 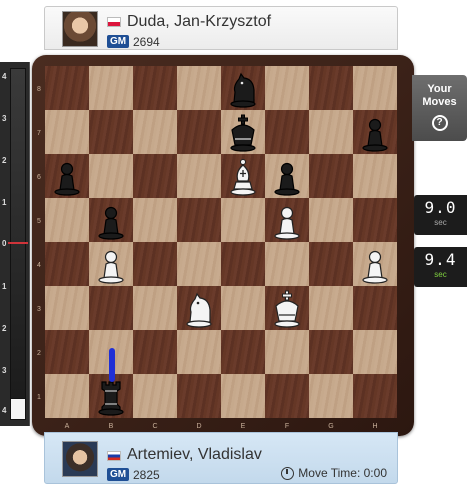 I want to click on file-label: B, so click(x=111, y=426).